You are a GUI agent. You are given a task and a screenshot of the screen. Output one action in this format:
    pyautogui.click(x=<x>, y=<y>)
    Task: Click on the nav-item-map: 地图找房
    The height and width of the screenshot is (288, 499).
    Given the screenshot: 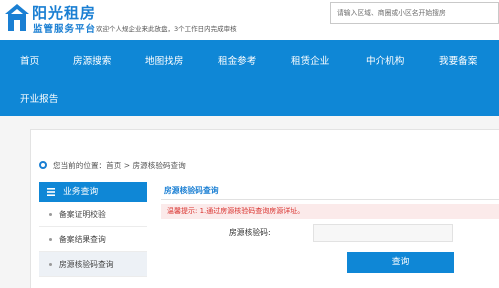 What is the action you would take?
    pyautogui.click(x=164, y=60)
    